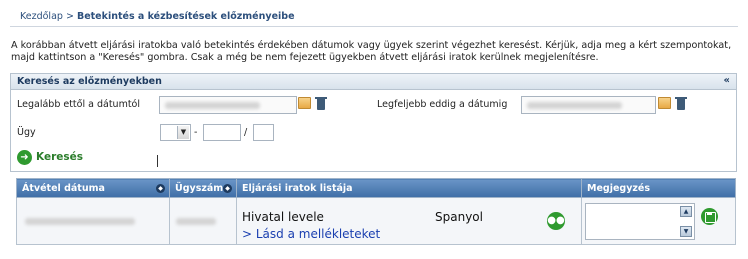 The height and width of the screenshot is (259, 748). Describe the element at coordinates (297, 188) in the screenshot. I see `column-header-label: Eljárási iratok listája` at that location.